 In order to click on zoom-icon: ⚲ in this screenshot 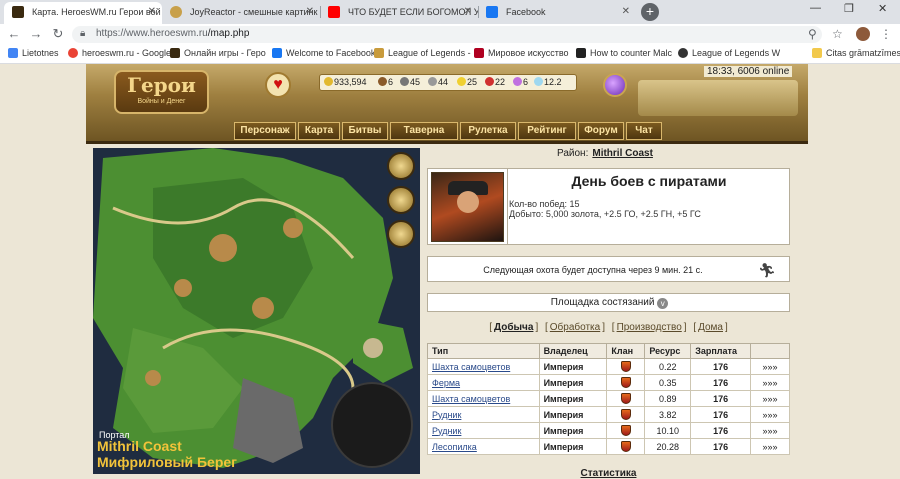, I will do `click(812, 34)`.